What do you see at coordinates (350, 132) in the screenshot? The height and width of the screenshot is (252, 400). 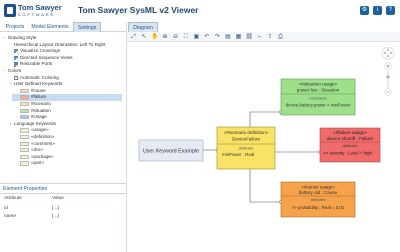 I see `failure-stereotype: «#failure usage»` at bounding box center [350, 132].